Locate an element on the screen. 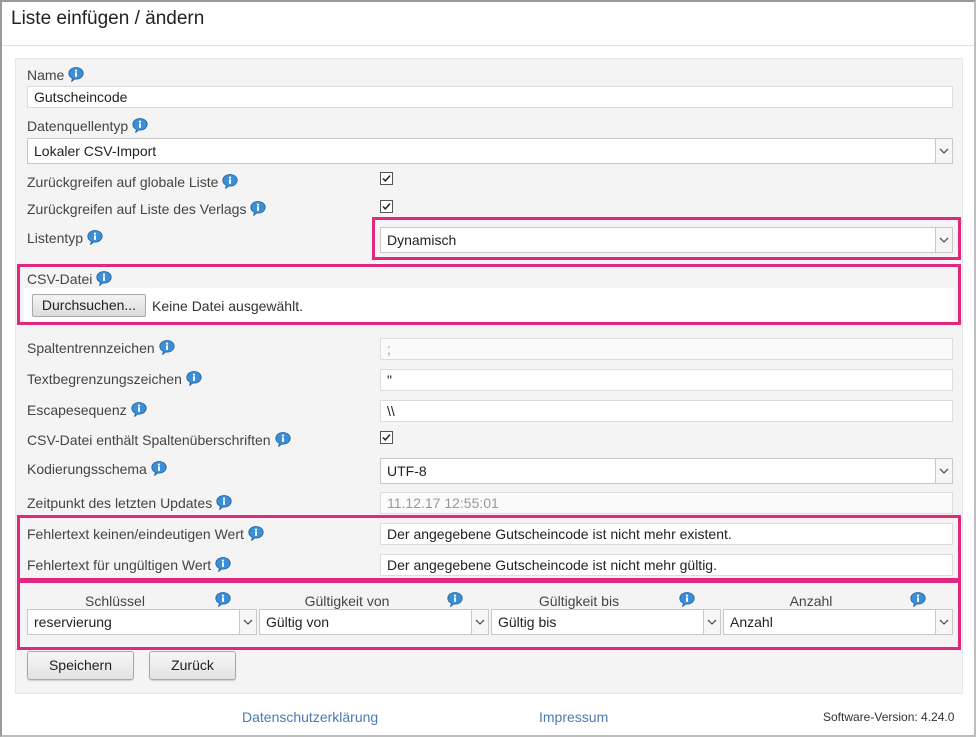 This screenshot has width=976, height=737. last-update-label-row: Zeitpunkt des letzten Updates is located at coordinates (129, 503).